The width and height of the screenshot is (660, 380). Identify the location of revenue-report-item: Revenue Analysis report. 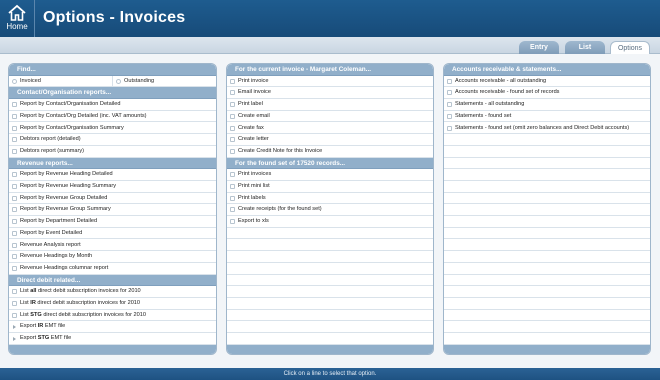
(112, 246).